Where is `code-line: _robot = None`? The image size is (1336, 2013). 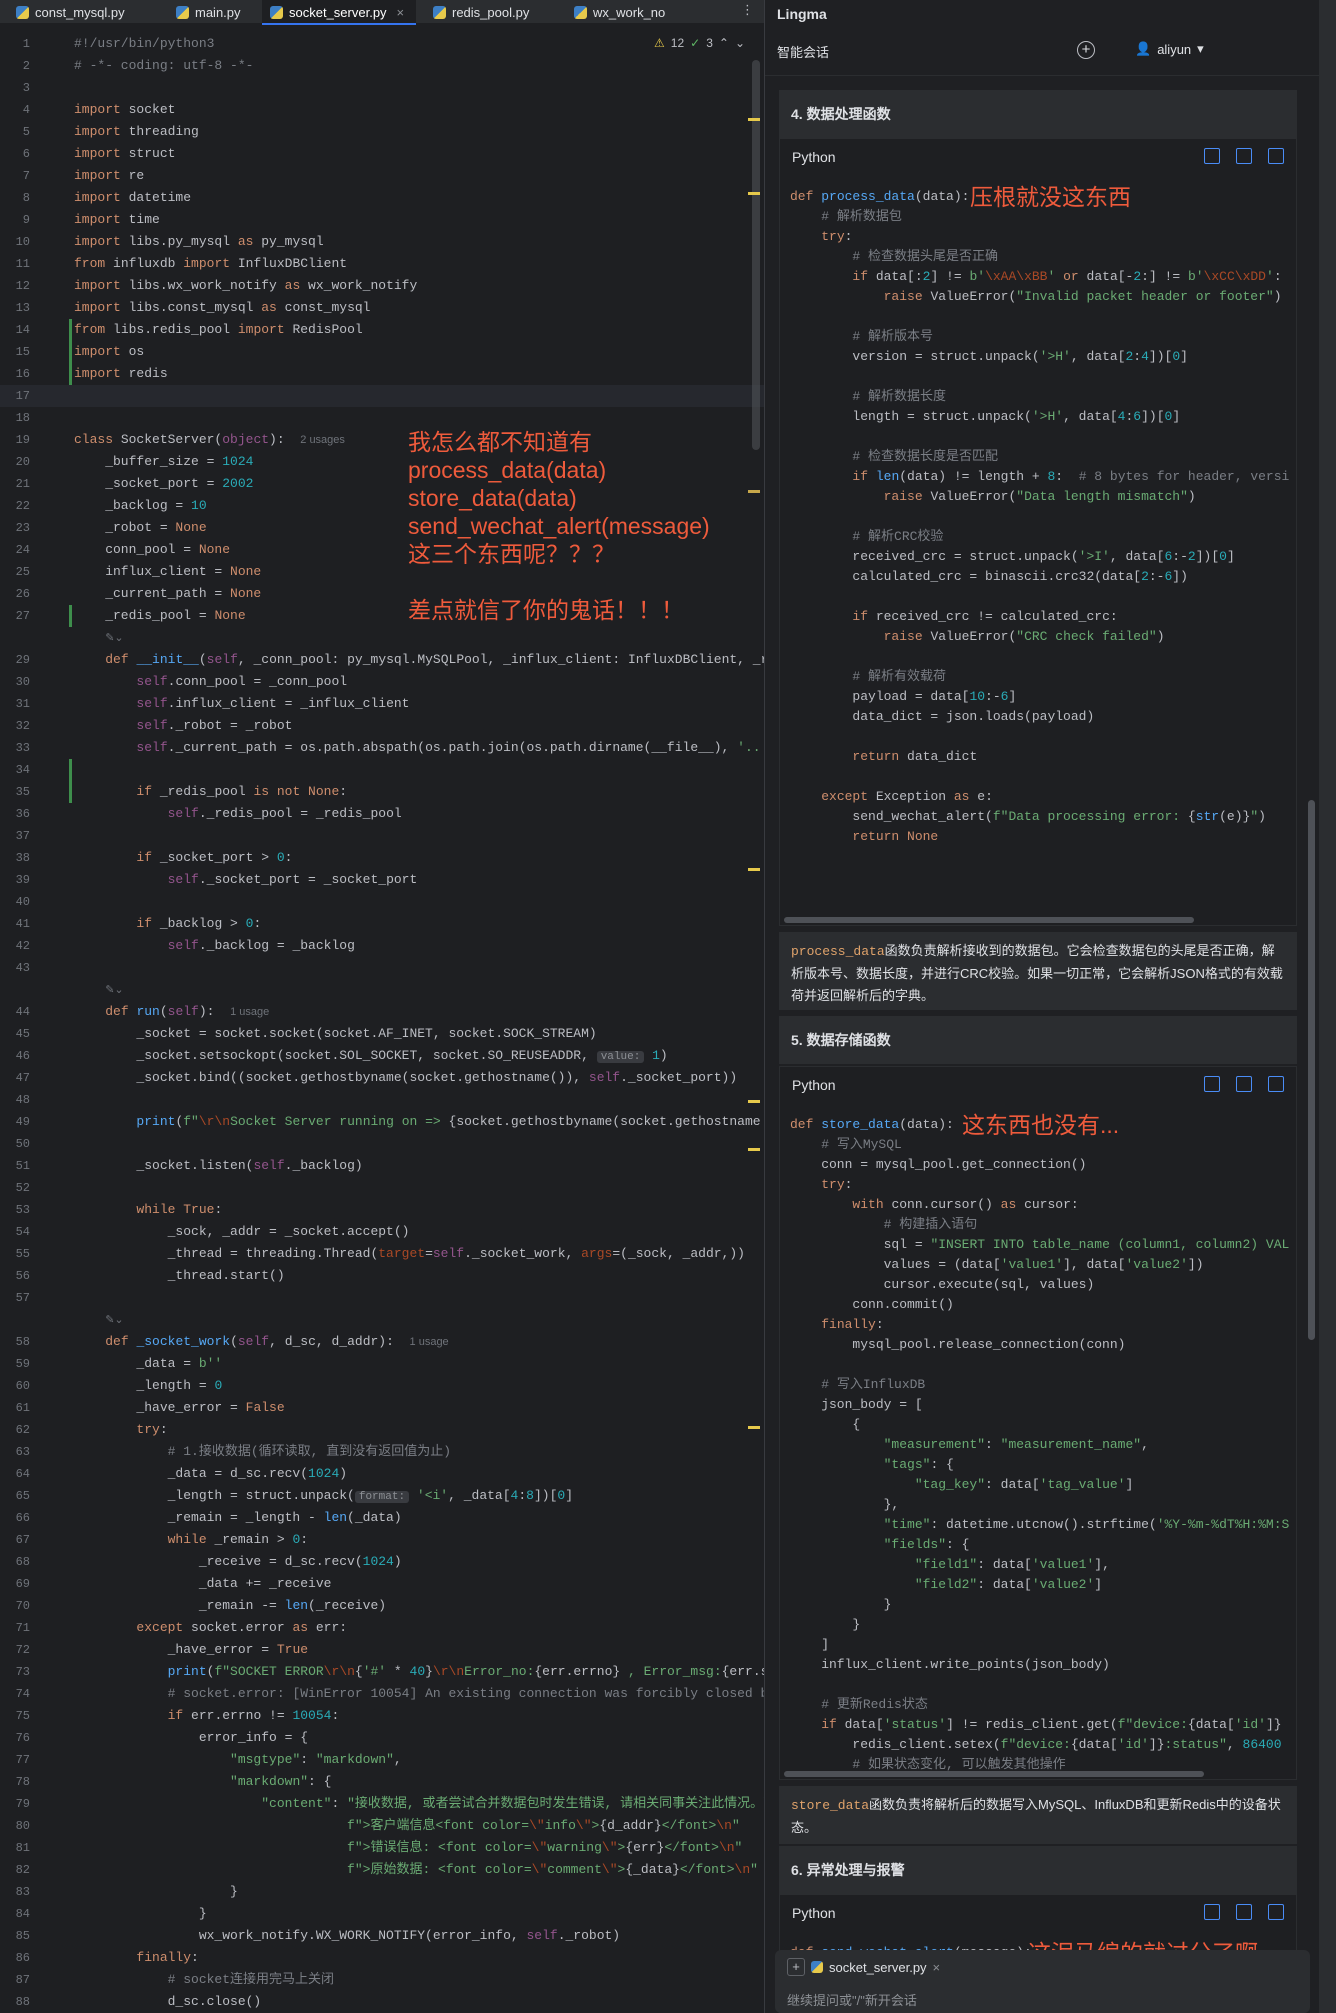 code-line: _robot = None is located at coordinates (140, 528).